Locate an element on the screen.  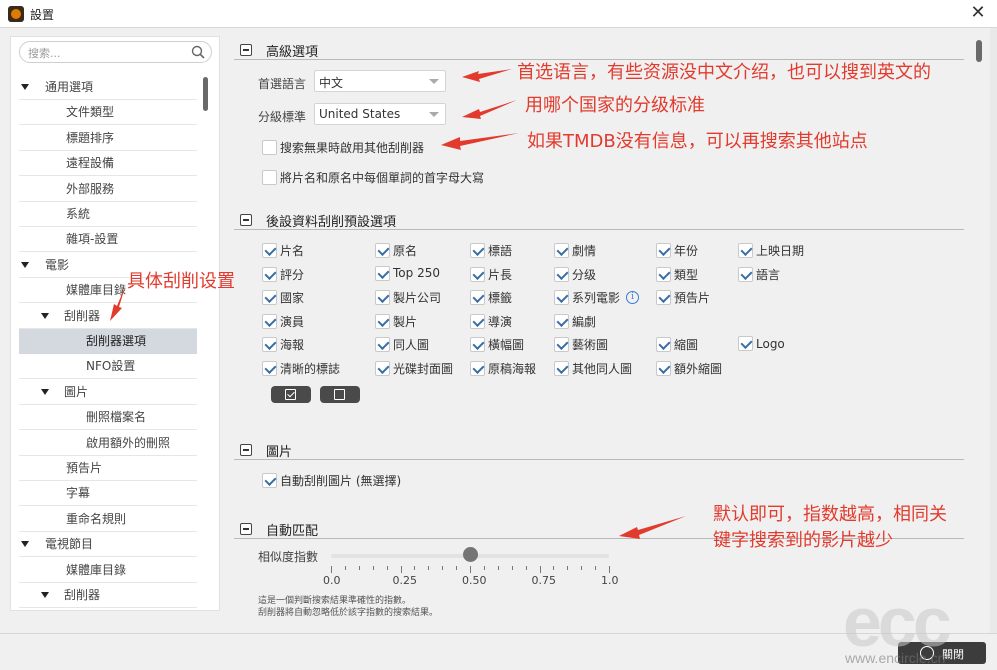
sidebar-item: 標題排序 is located at coordinates (108, 138).